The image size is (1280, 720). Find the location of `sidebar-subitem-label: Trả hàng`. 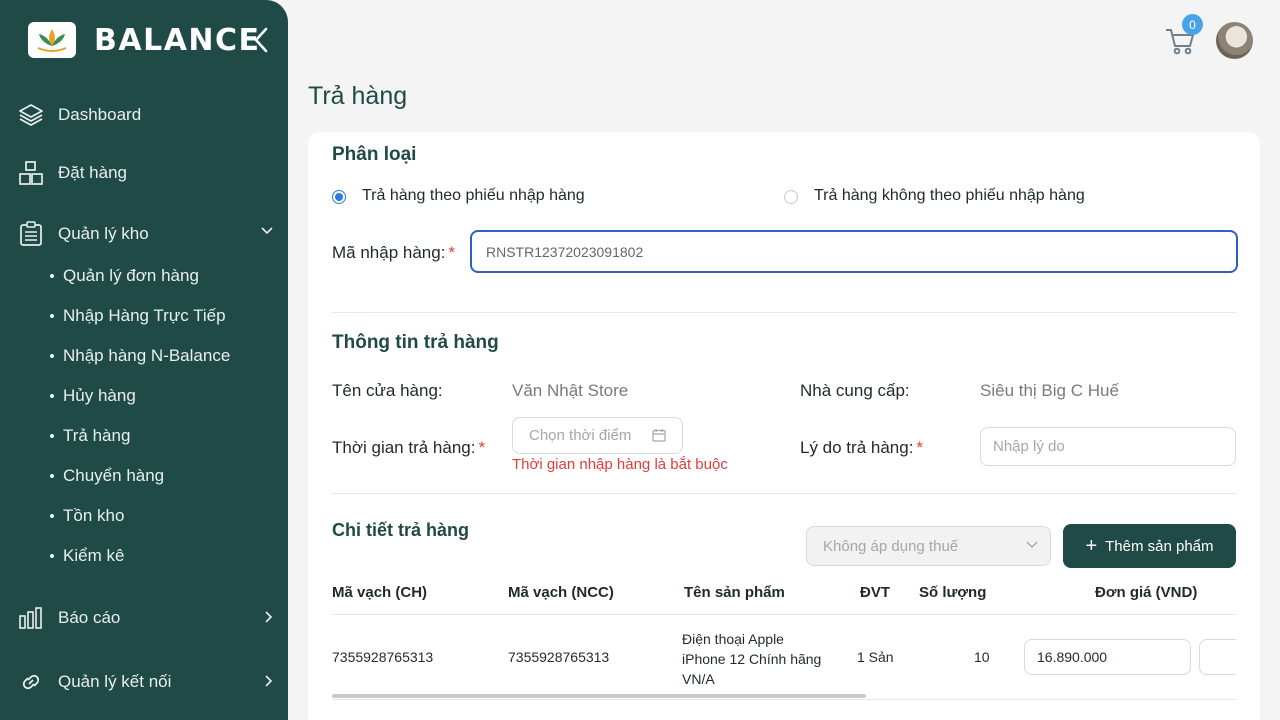

sidebar-subitem-label: Trả hàng is located at coordinates (97, 435).